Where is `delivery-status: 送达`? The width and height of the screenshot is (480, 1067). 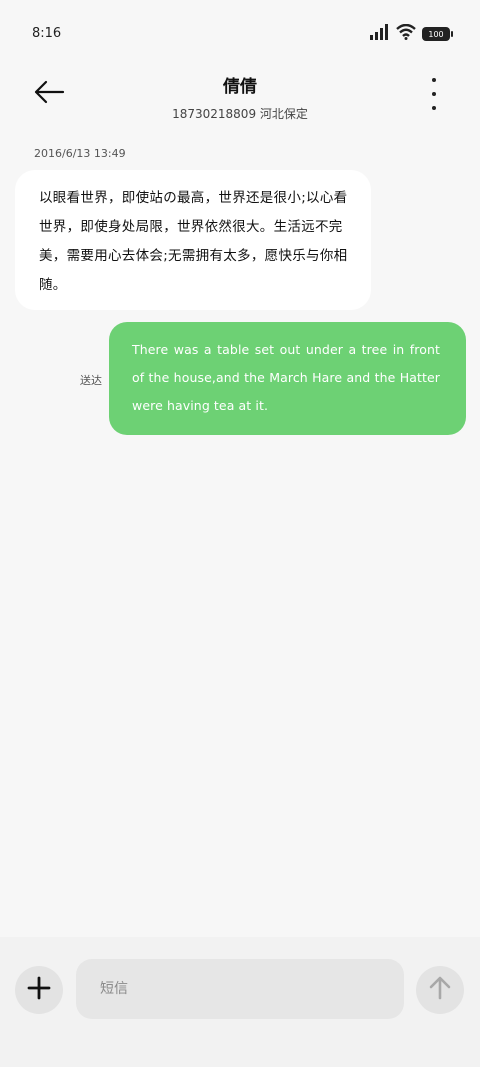 delivery-status: 送达 is located at coordinates (91, 380).